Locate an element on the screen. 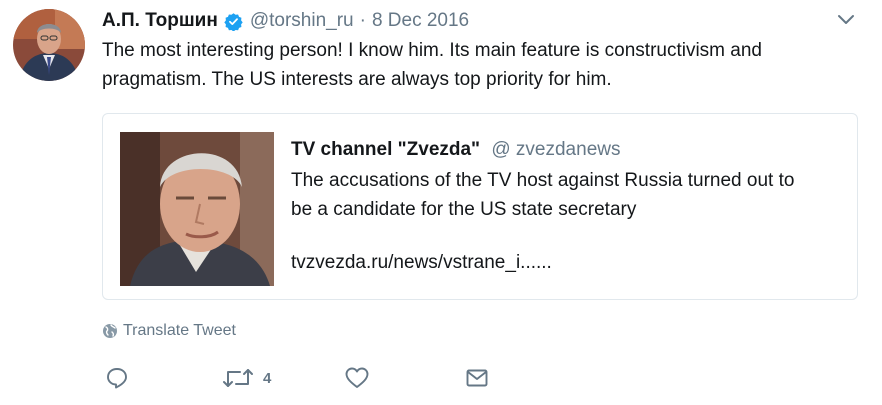 This screenshot has height=405, width=882. translate-label: Translate Tweet is located at coordinates (179, 330).